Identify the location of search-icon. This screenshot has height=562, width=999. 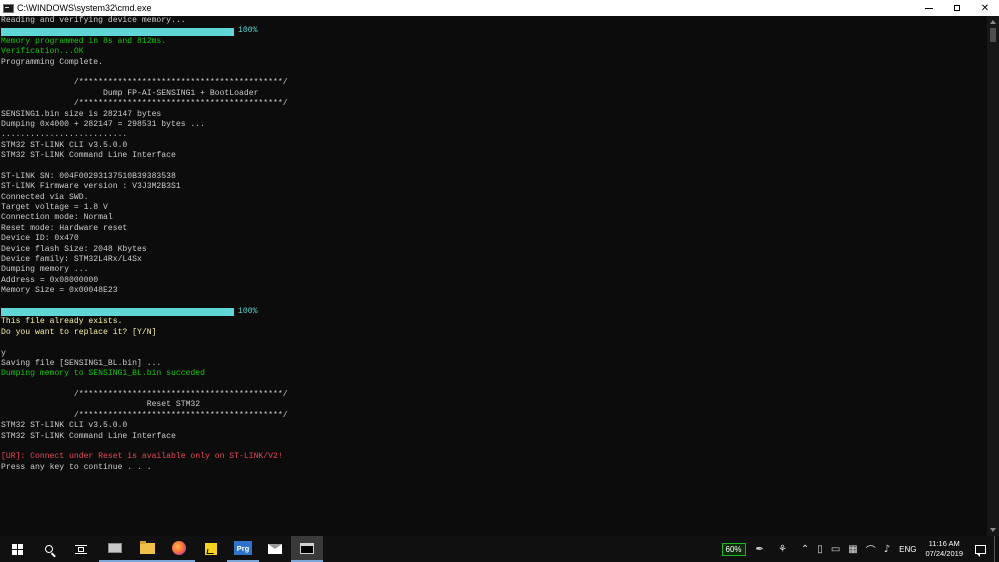
(49, 549).